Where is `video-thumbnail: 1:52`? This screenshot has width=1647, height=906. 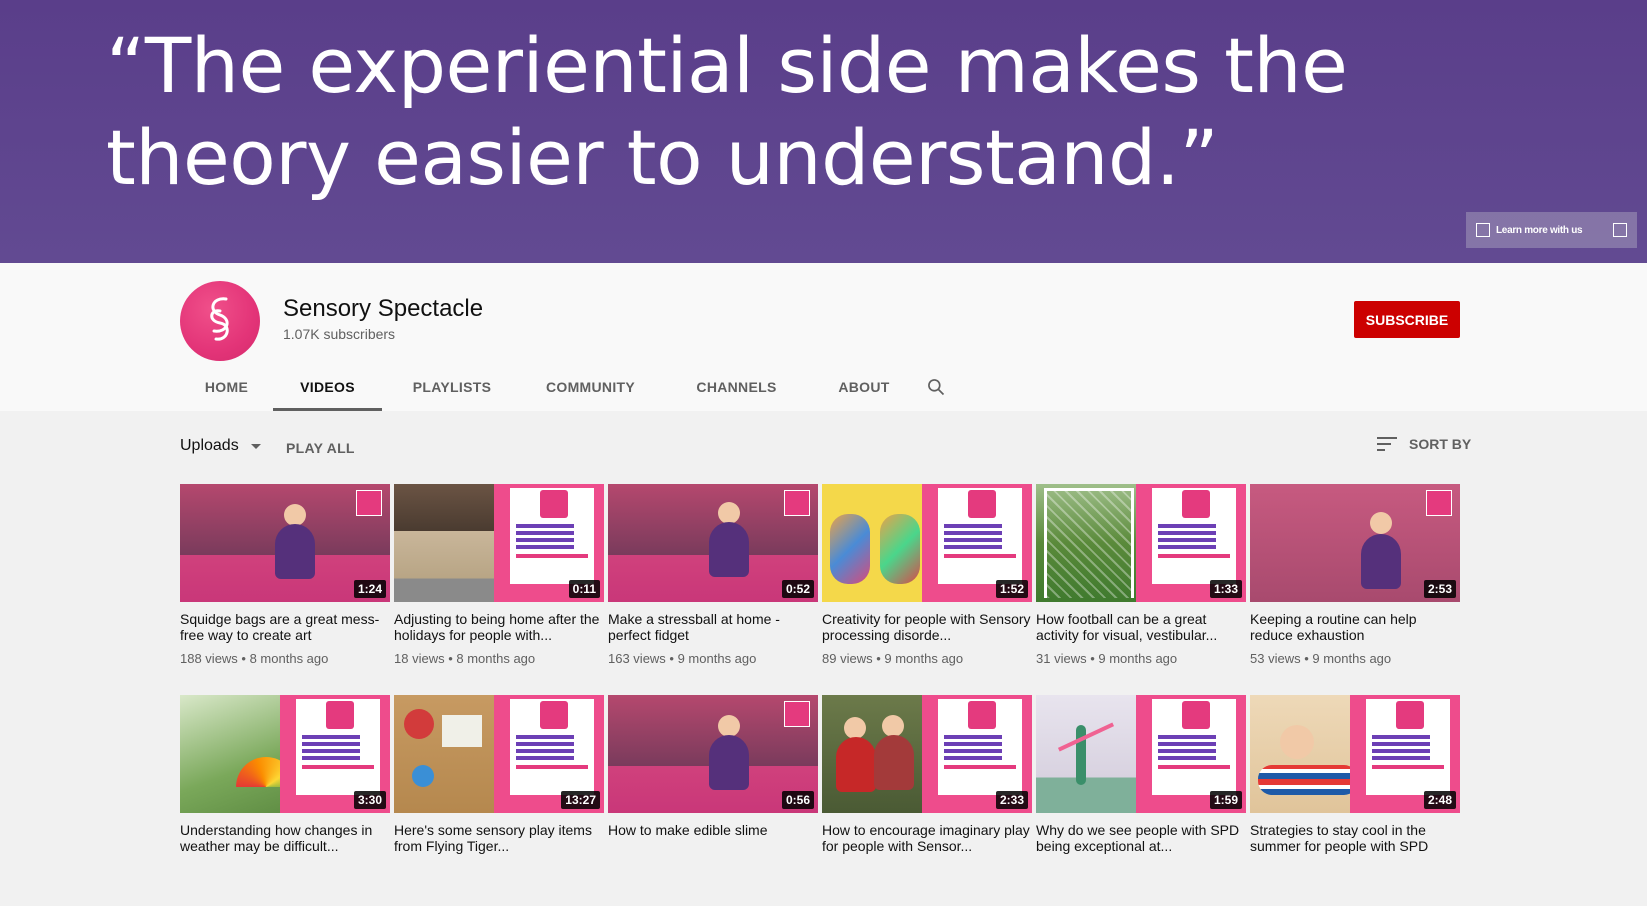 video-thumbnail: 1:52 is located at coordinates (927, 543).